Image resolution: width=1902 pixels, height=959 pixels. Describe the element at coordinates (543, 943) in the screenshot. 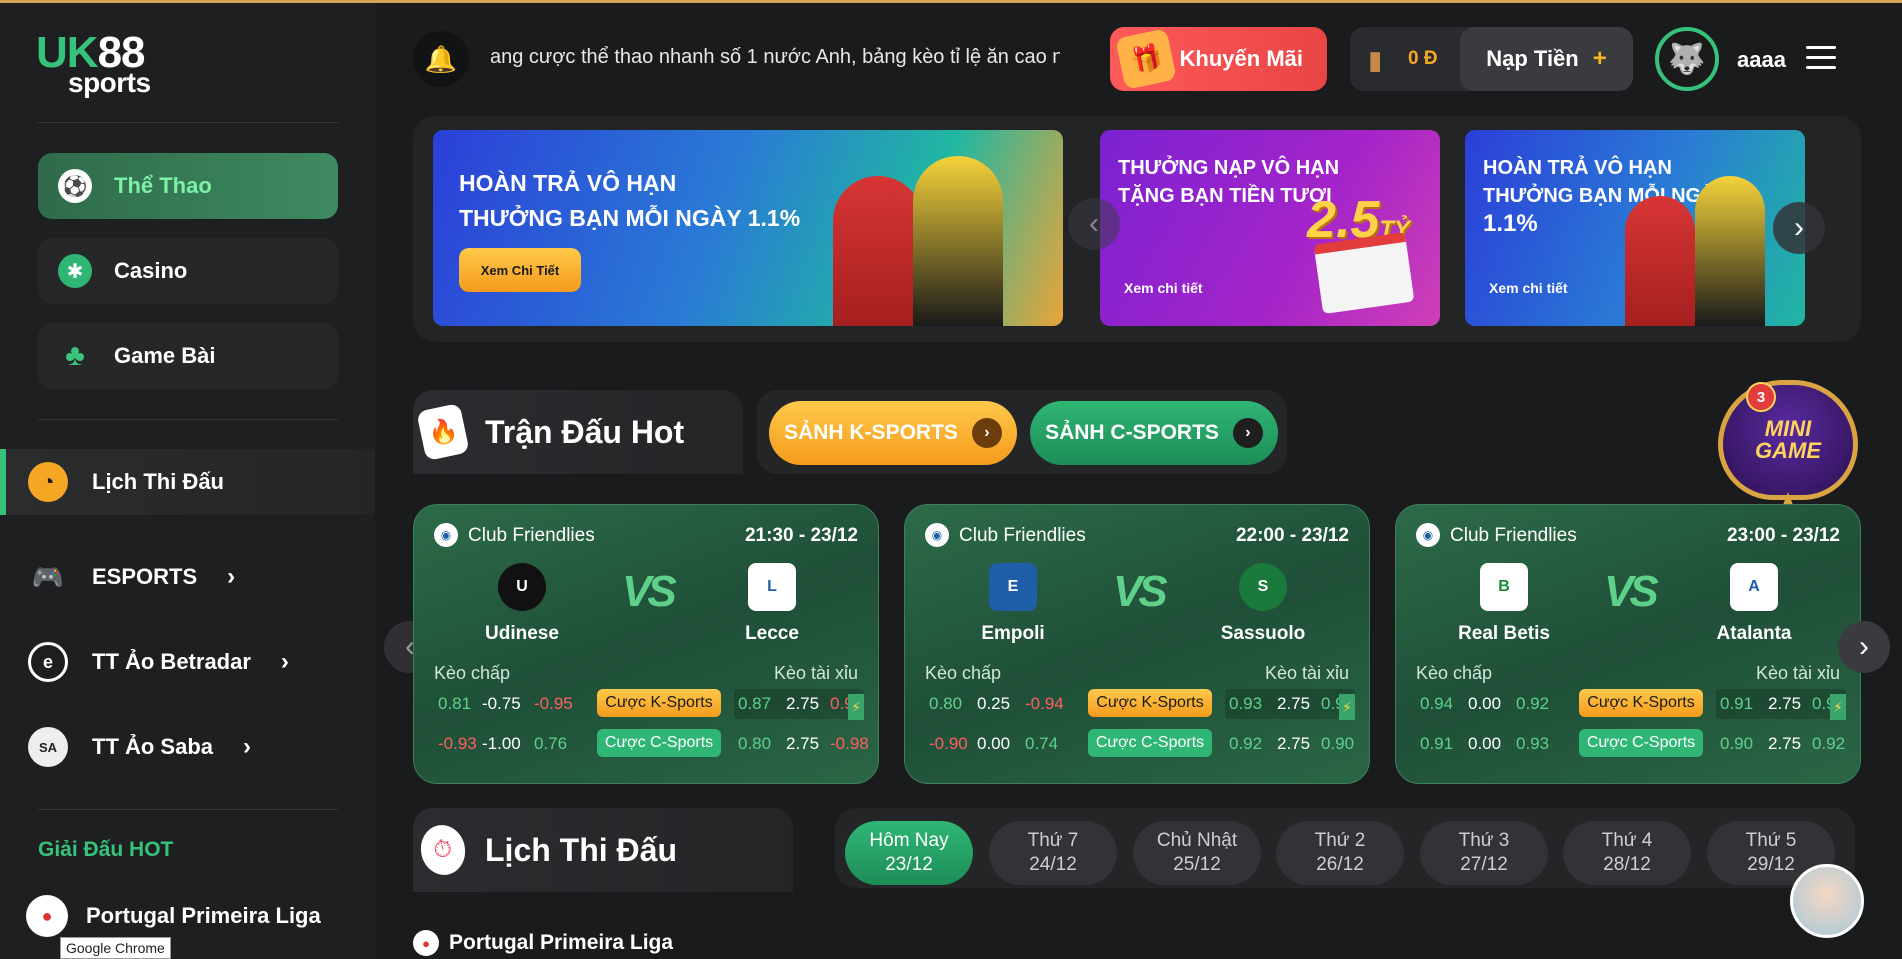

I see `league-group-title: ● Portugal Primeira Liga` at that location.